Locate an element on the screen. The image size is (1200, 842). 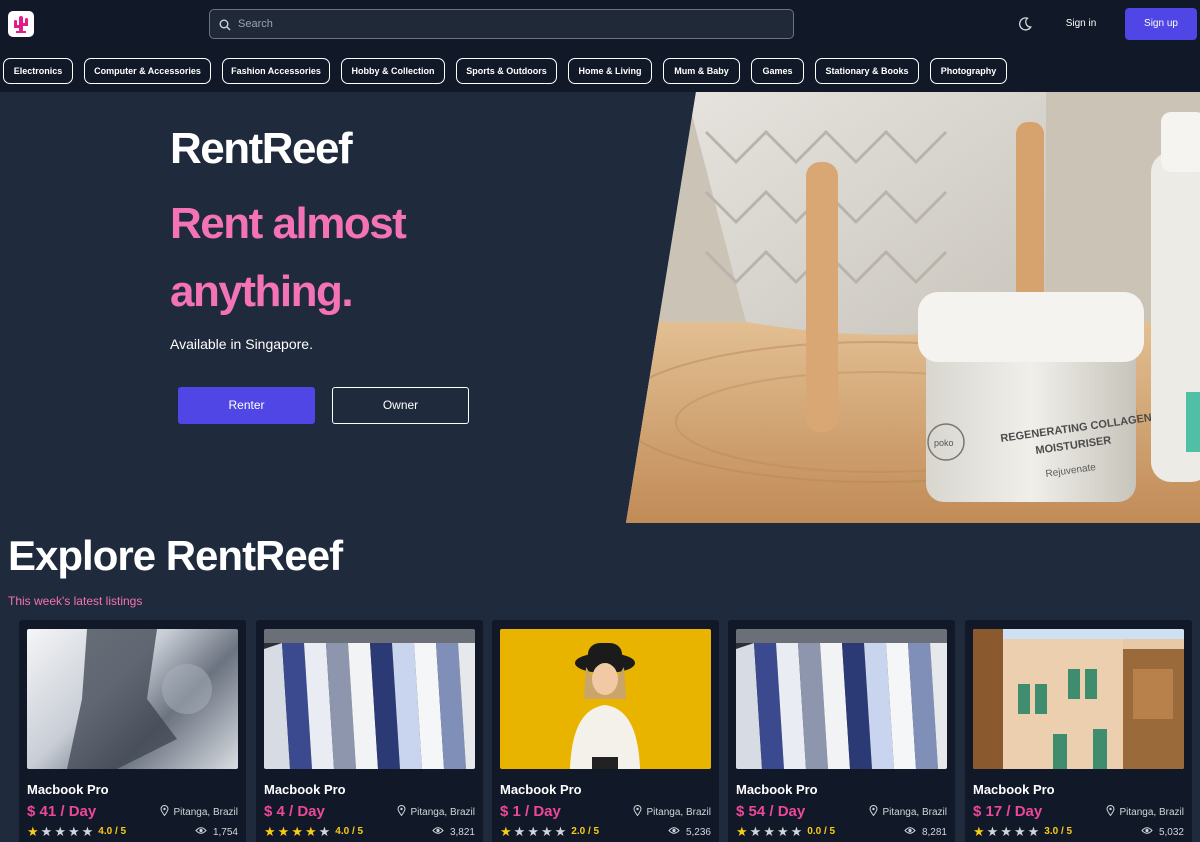
category-electronics: Electronics is located at coordinates (38, 71).